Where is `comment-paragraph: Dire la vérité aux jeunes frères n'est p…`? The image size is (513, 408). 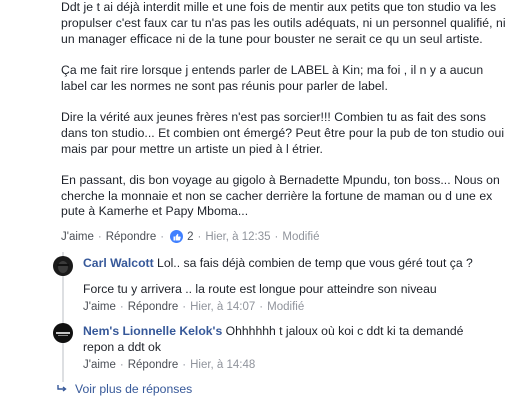 comment-paragraph: Dire la vérité aux jeunes frères n'est p… is located at coordinates (283, 132).